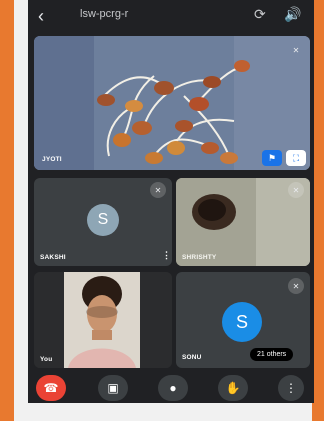 The width and height of the screenshot is (324, 421). I want to click on participant-name: You, so click(46, 359).